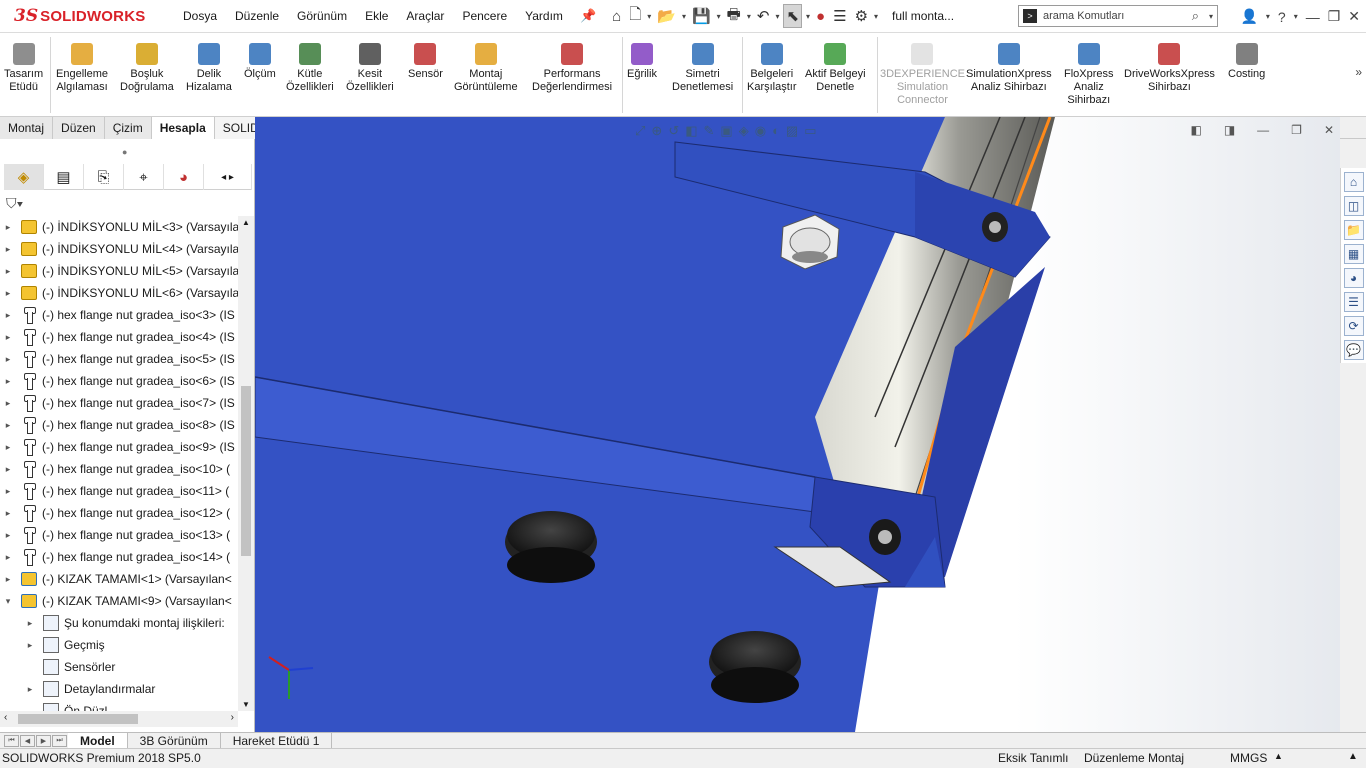 Image resolution: width=1366 pixels, height=768 pixels. What do you see at coordinates (11, 741) in the screenshot?
I see `first-tab-icon: ⏮` at bounding box center [11, 741].